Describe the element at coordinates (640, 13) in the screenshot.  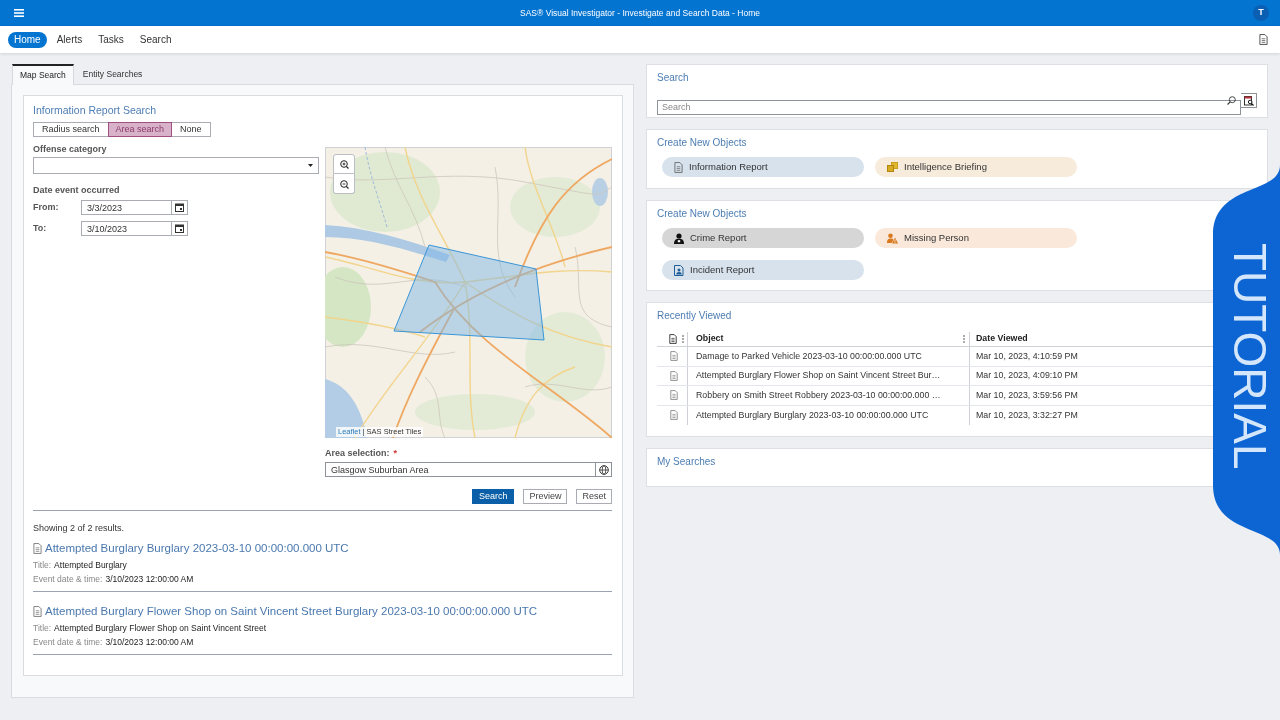
I see `app-title: SAS® Visual Investigator - Investigate and Search Data - Home` at that location.